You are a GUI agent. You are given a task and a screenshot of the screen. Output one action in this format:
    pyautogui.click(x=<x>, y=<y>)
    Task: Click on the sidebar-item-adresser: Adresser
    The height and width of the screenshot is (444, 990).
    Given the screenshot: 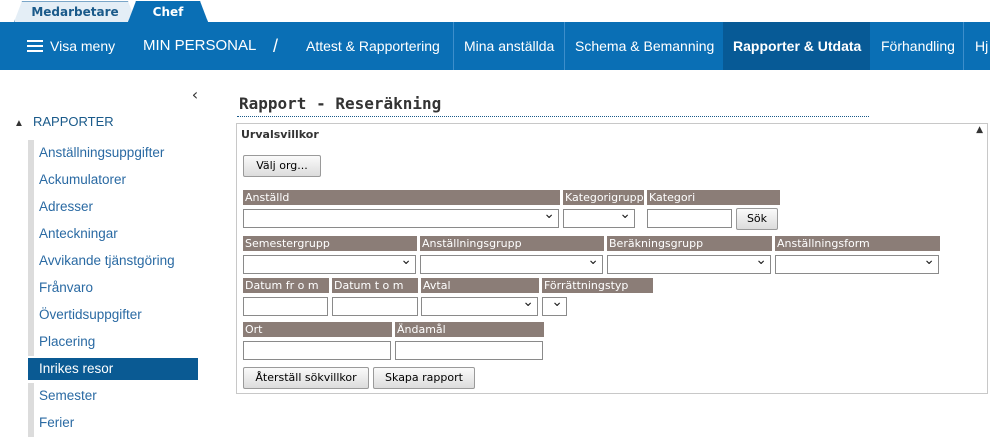 What is the action you would take?
    pyautogui.click(x=113, y=207)
    